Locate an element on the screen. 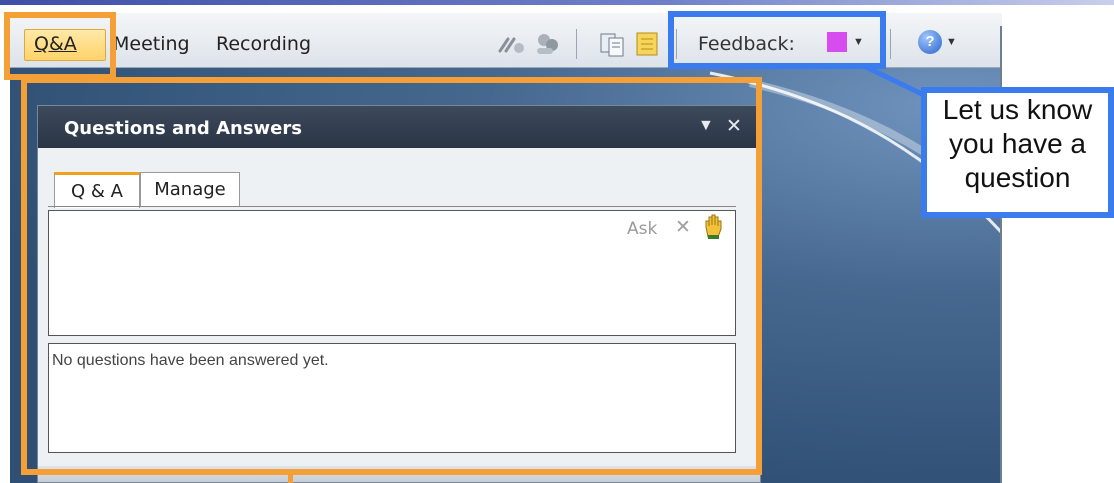 The image size is (1114, 483). chevron-down-icon: ▼ is located at coordinates (951, 42).